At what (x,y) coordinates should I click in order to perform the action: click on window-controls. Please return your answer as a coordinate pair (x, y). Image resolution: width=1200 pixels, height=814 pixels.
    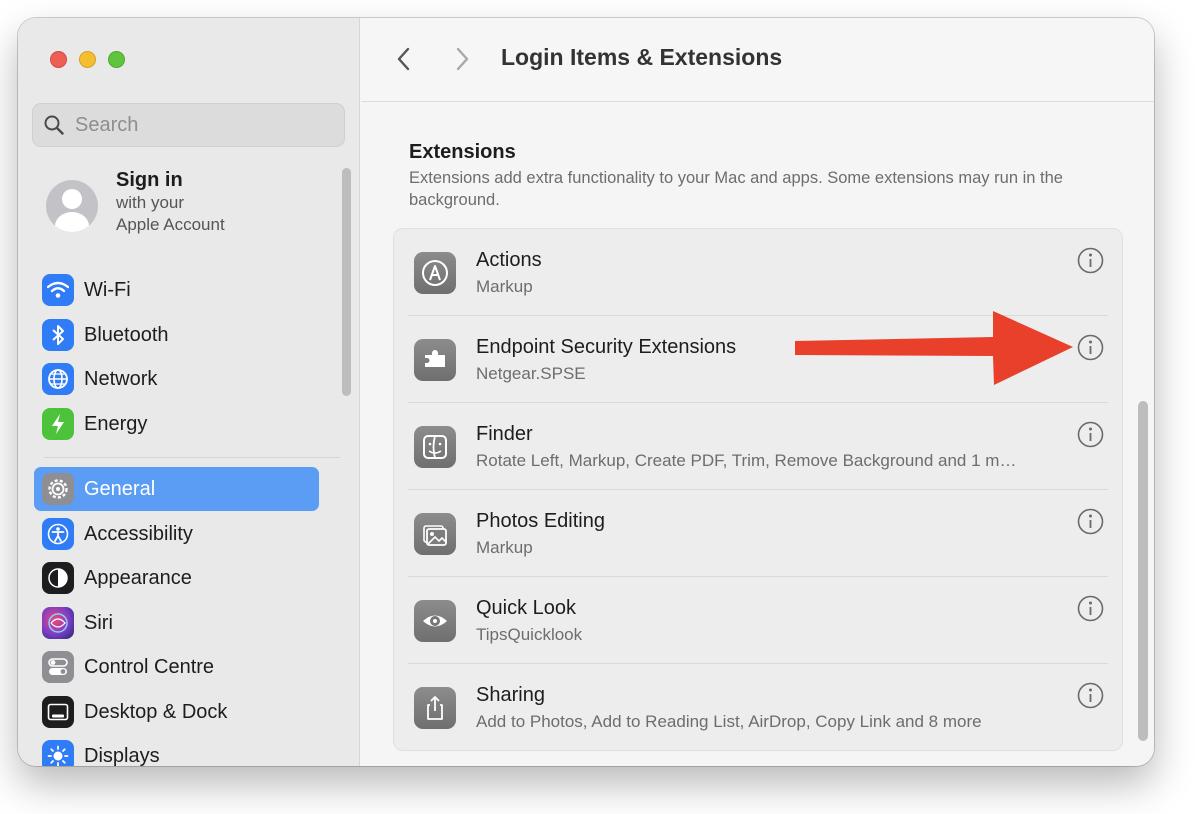
    Looking at the image, I should click on (87, 59).